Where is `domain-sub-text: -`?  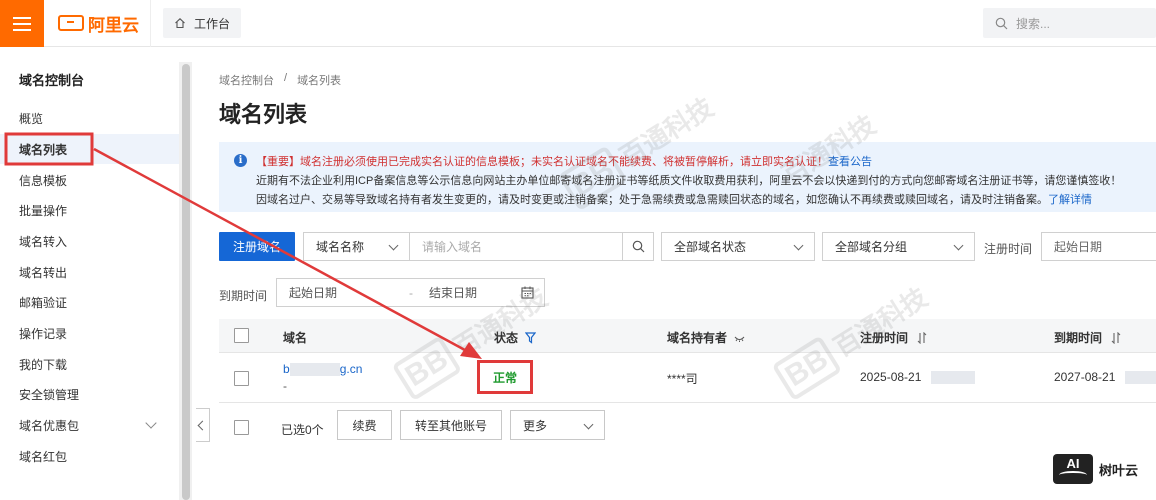 domain-sub-text: - is located at coordinates (285, 386).